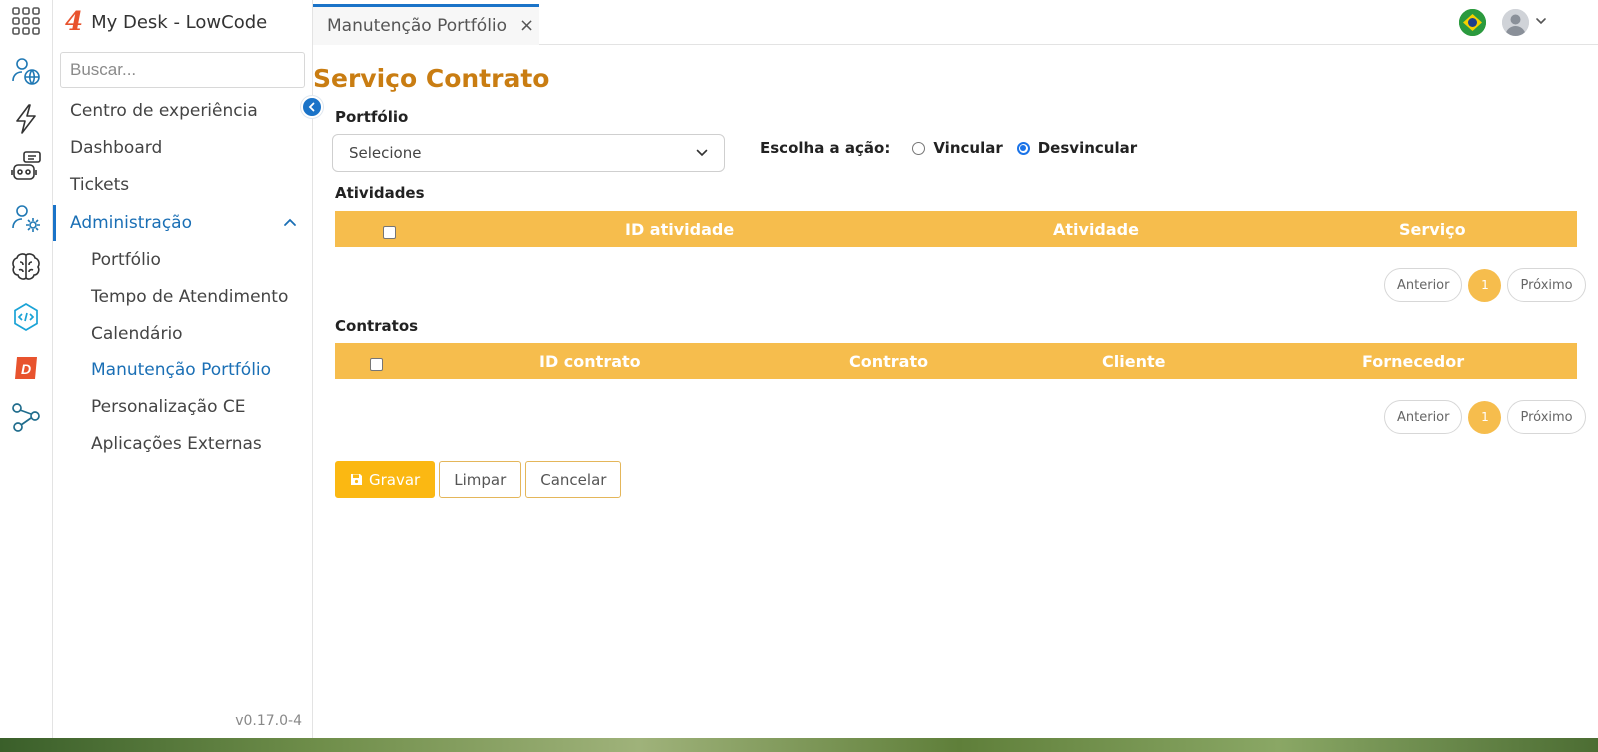 The image size is (1598, 752). I want to click on collapse-sidebar-button, so click(312, 107).